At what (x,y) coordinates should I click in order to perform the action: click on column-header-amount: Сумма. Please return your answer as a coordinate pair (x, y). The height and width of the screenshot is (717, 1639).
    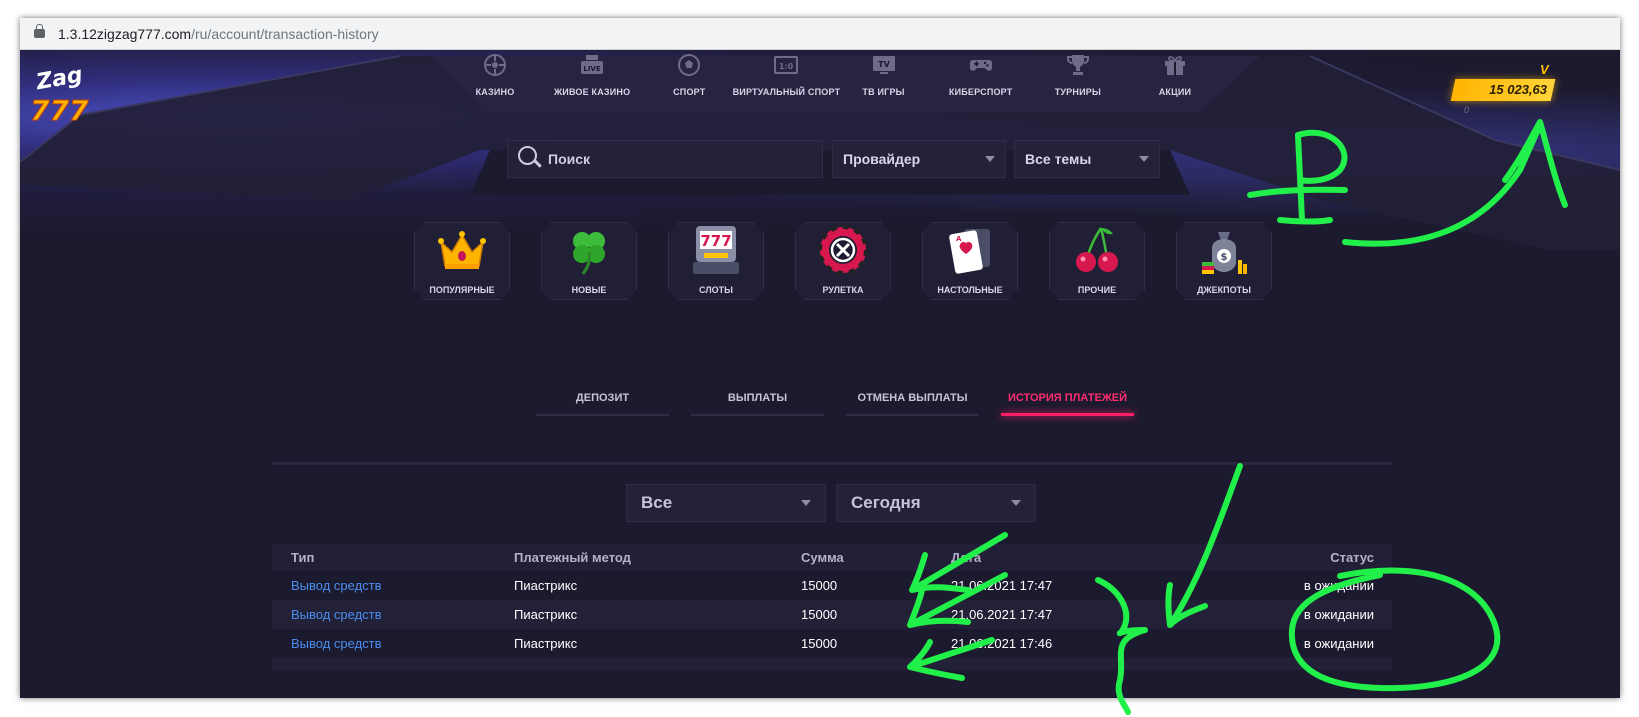
    Looking at the image, I should click on (876, 557).